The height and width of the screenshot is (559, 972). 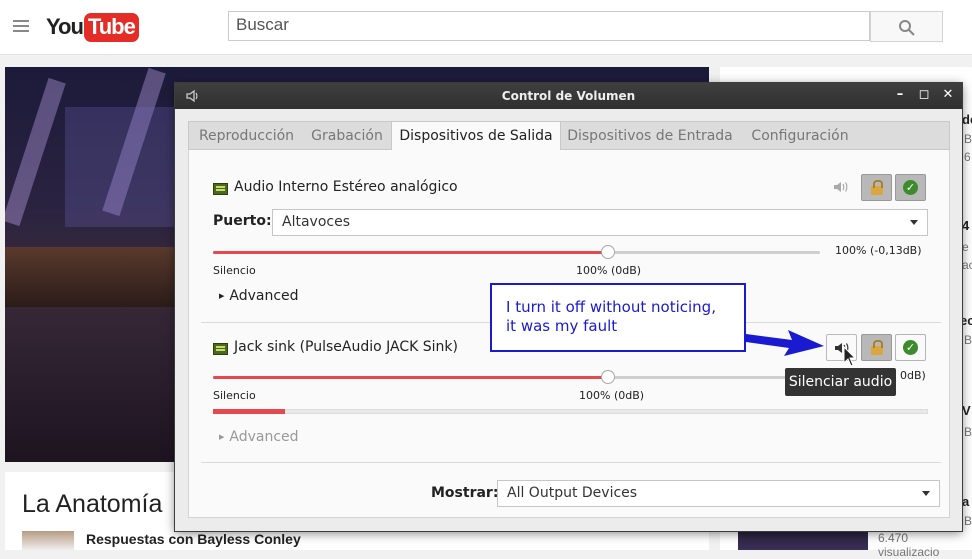 I want to click on show-devices-select: All Output Devices, so click(x=718, y=493).